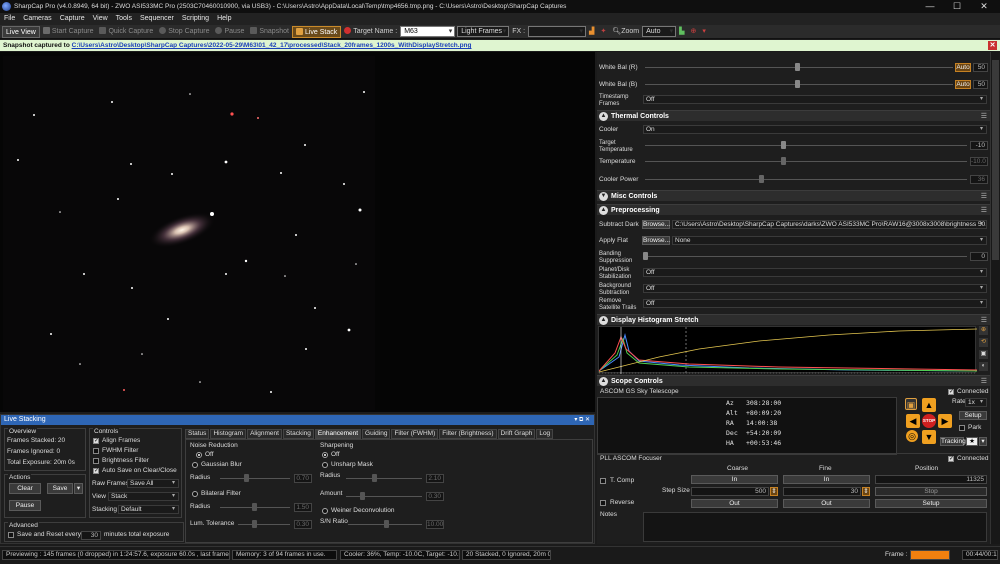  Describe the element at coordinates (815, 303) in the screenshot. I see `satellite-select: Off` at that location.